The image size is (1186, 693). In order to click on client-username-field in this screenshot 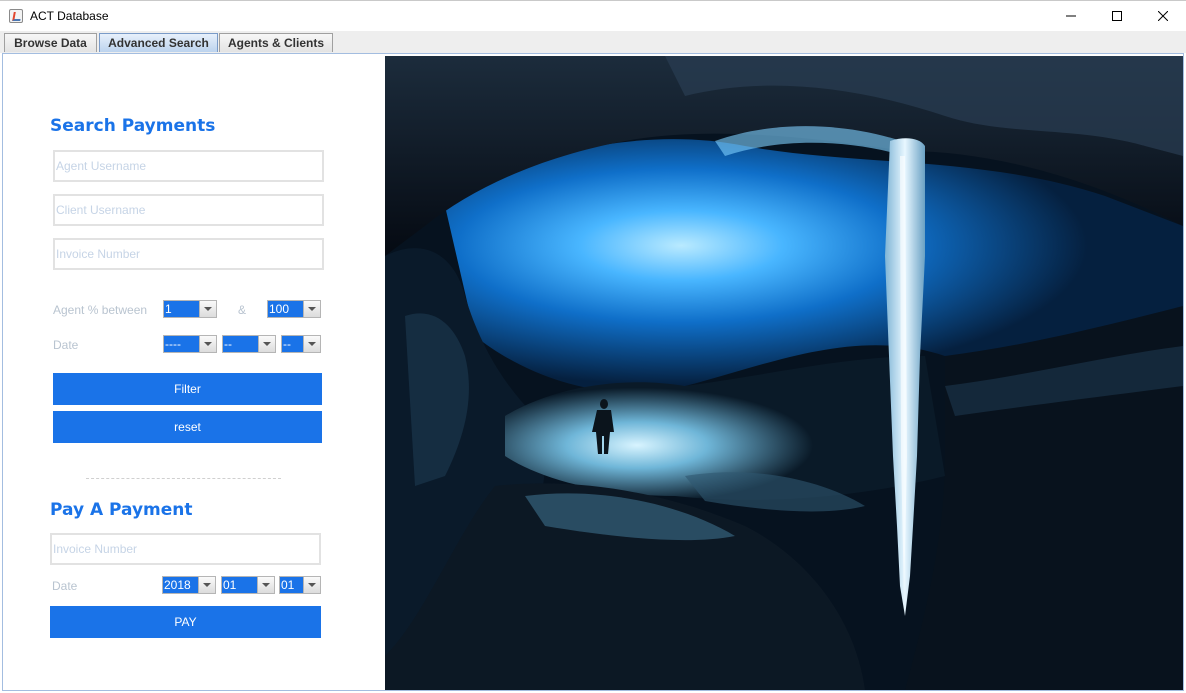, I will do `click(188, 210)`.